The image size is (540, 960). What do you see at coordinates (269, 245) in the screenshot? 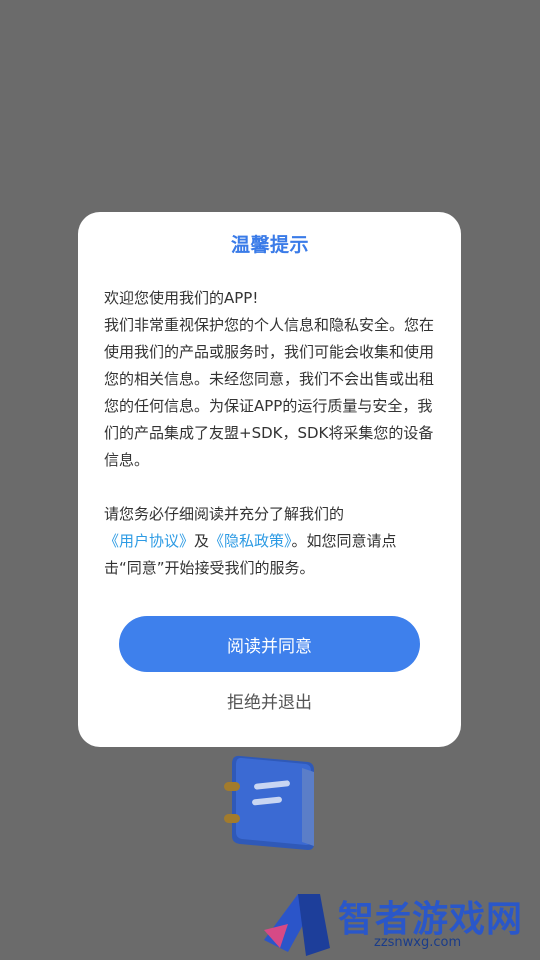
I see `dialog-title: 温馨提示` at bounding box center [269, 245].